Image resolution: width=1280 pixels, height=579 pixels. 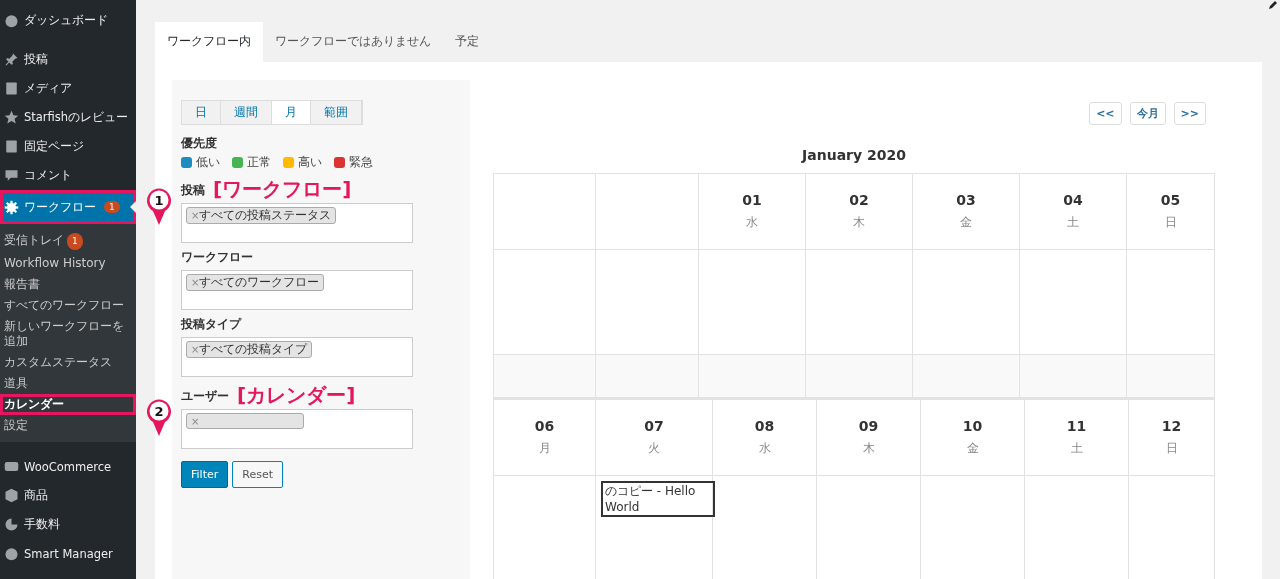 I want to click on day-number: 03, so click(x=966, y=200).